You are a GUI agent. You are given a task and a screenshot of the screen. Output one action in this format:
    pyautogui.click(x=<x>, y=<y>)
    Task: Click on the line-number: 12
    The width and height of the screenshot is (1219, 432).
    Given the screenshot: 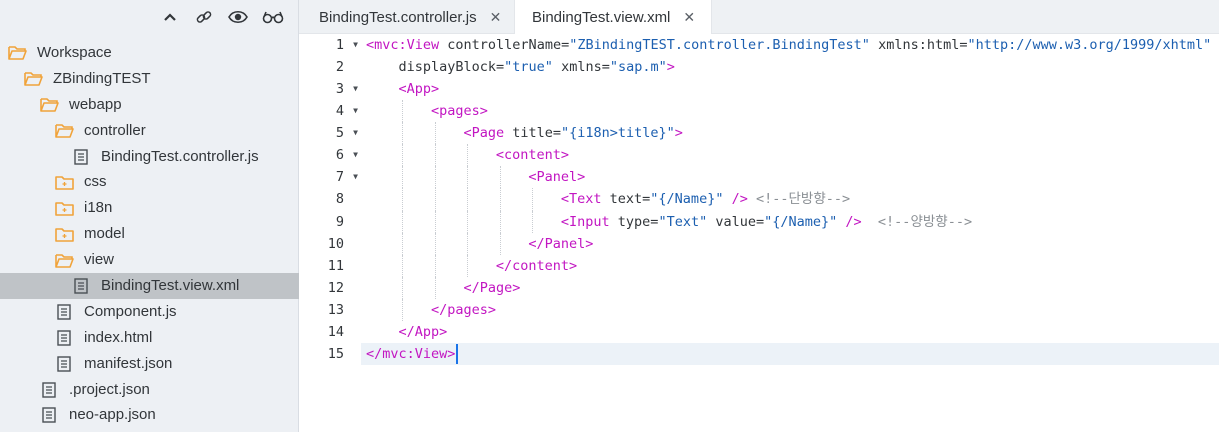 What is the action you would take?
    pyautogui.click(x=330, y=288)
    